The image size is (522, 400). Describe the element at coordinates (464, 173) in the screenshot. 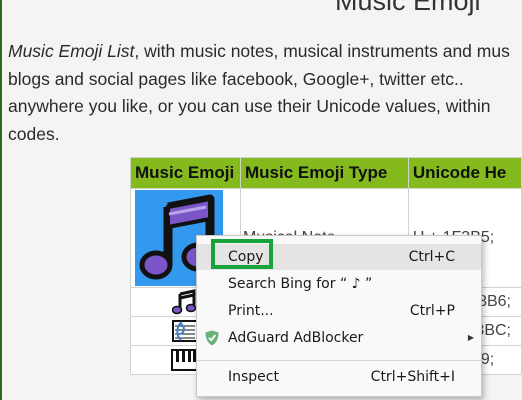

I see `header-unicode: Unicode He` at that location.